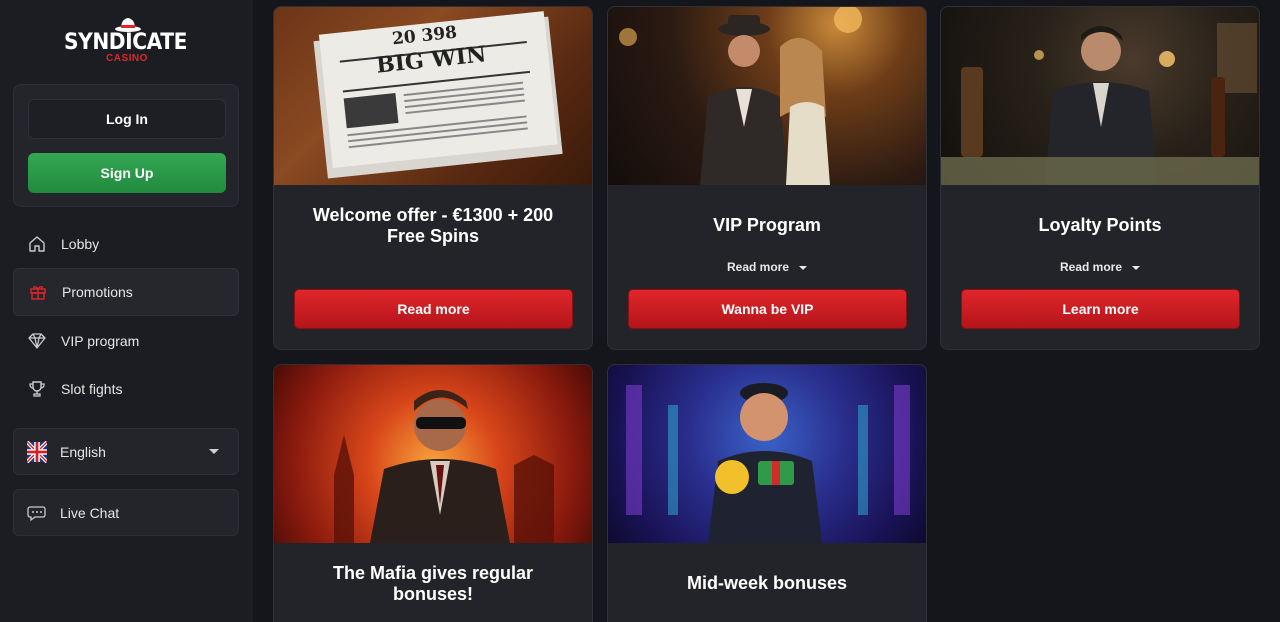 The height and width of the screenshot is (622, 1280). I want to click on sidebar-item-vip-program: VIP program, so click(126, 341).